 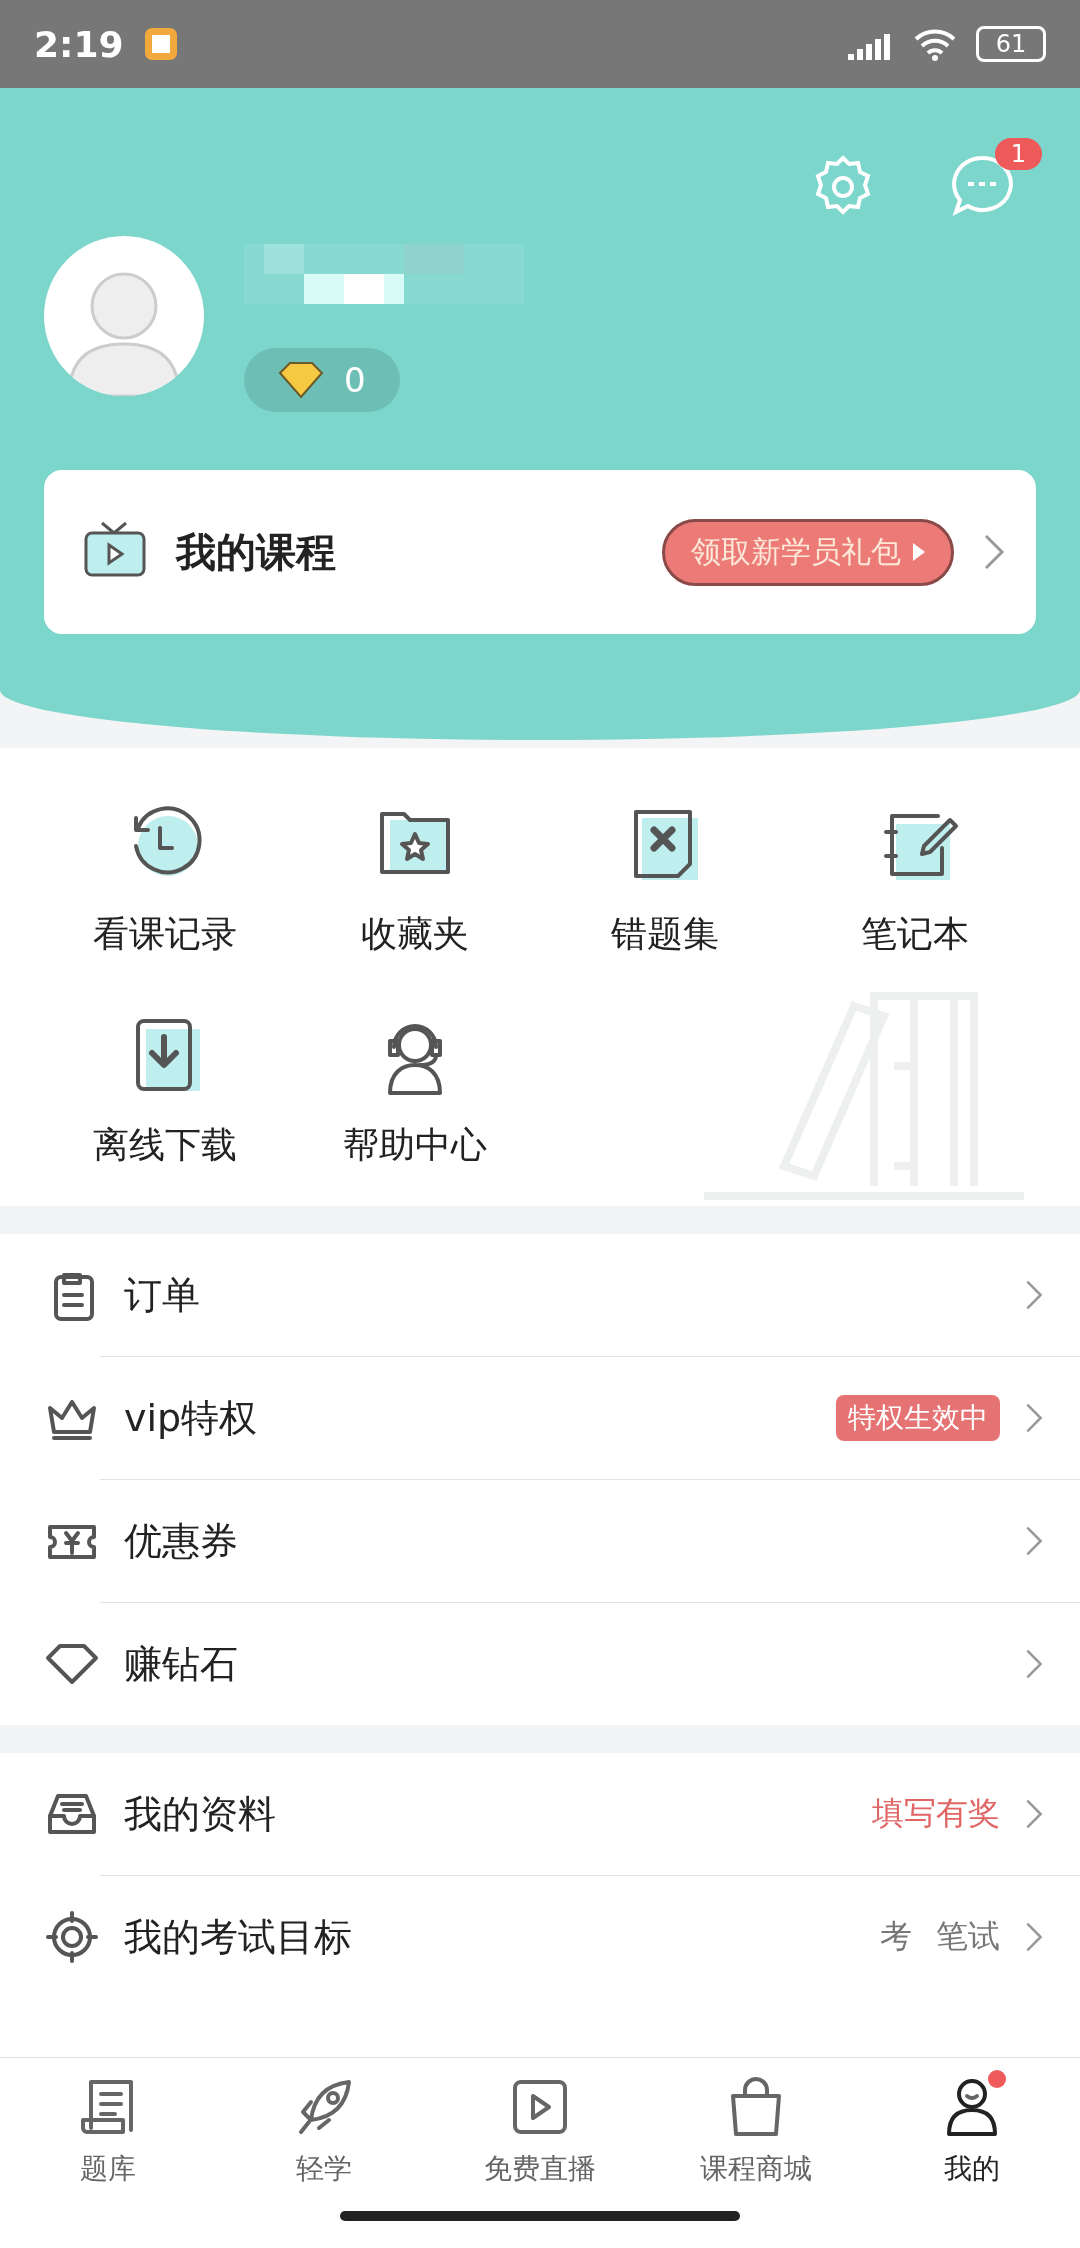 I want to click on tab: 轻学, so click(x=324, y=2123).